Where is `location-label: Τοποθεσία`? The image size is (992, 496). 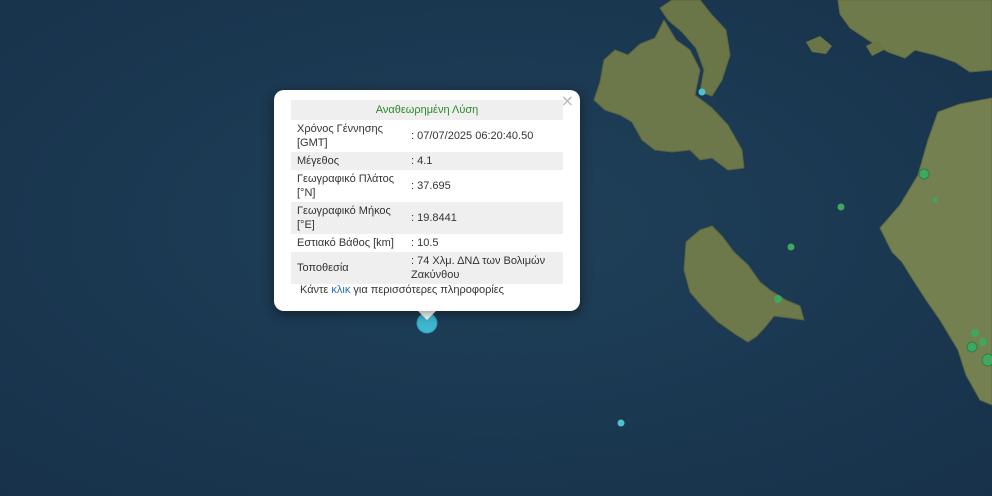
location-label: Τοποθεσία is located at coordinates (349, 268).